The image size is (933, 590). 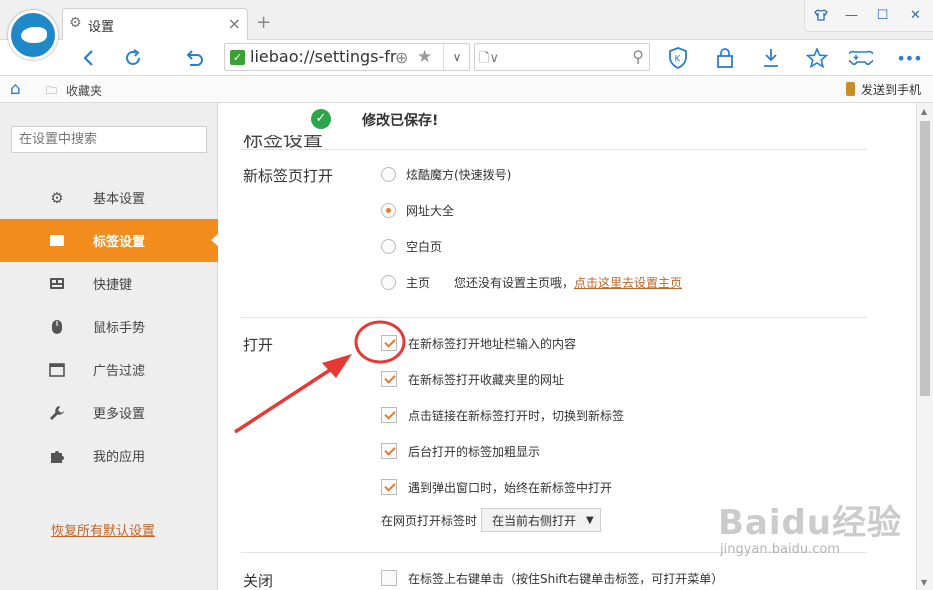 I want to click on address-bar: ✓ liebao://settings-frame/tabs ⊕ ★ ∨, so click(x=347, y=57).